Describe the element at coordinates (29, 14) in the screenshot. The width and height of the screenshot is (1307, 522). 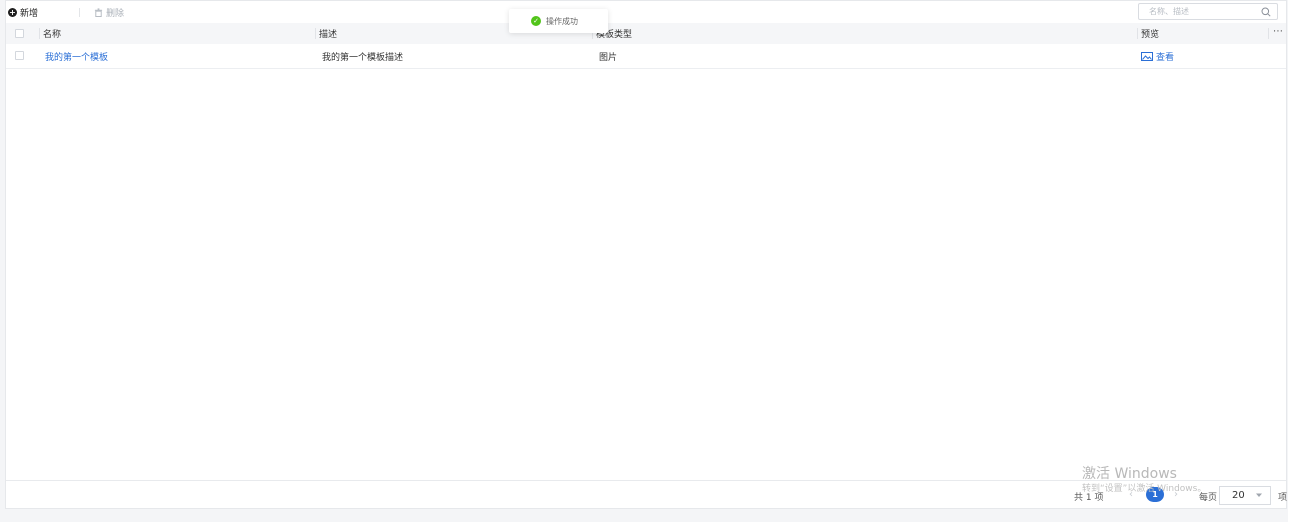
I see `add-label: 新增` at that location.